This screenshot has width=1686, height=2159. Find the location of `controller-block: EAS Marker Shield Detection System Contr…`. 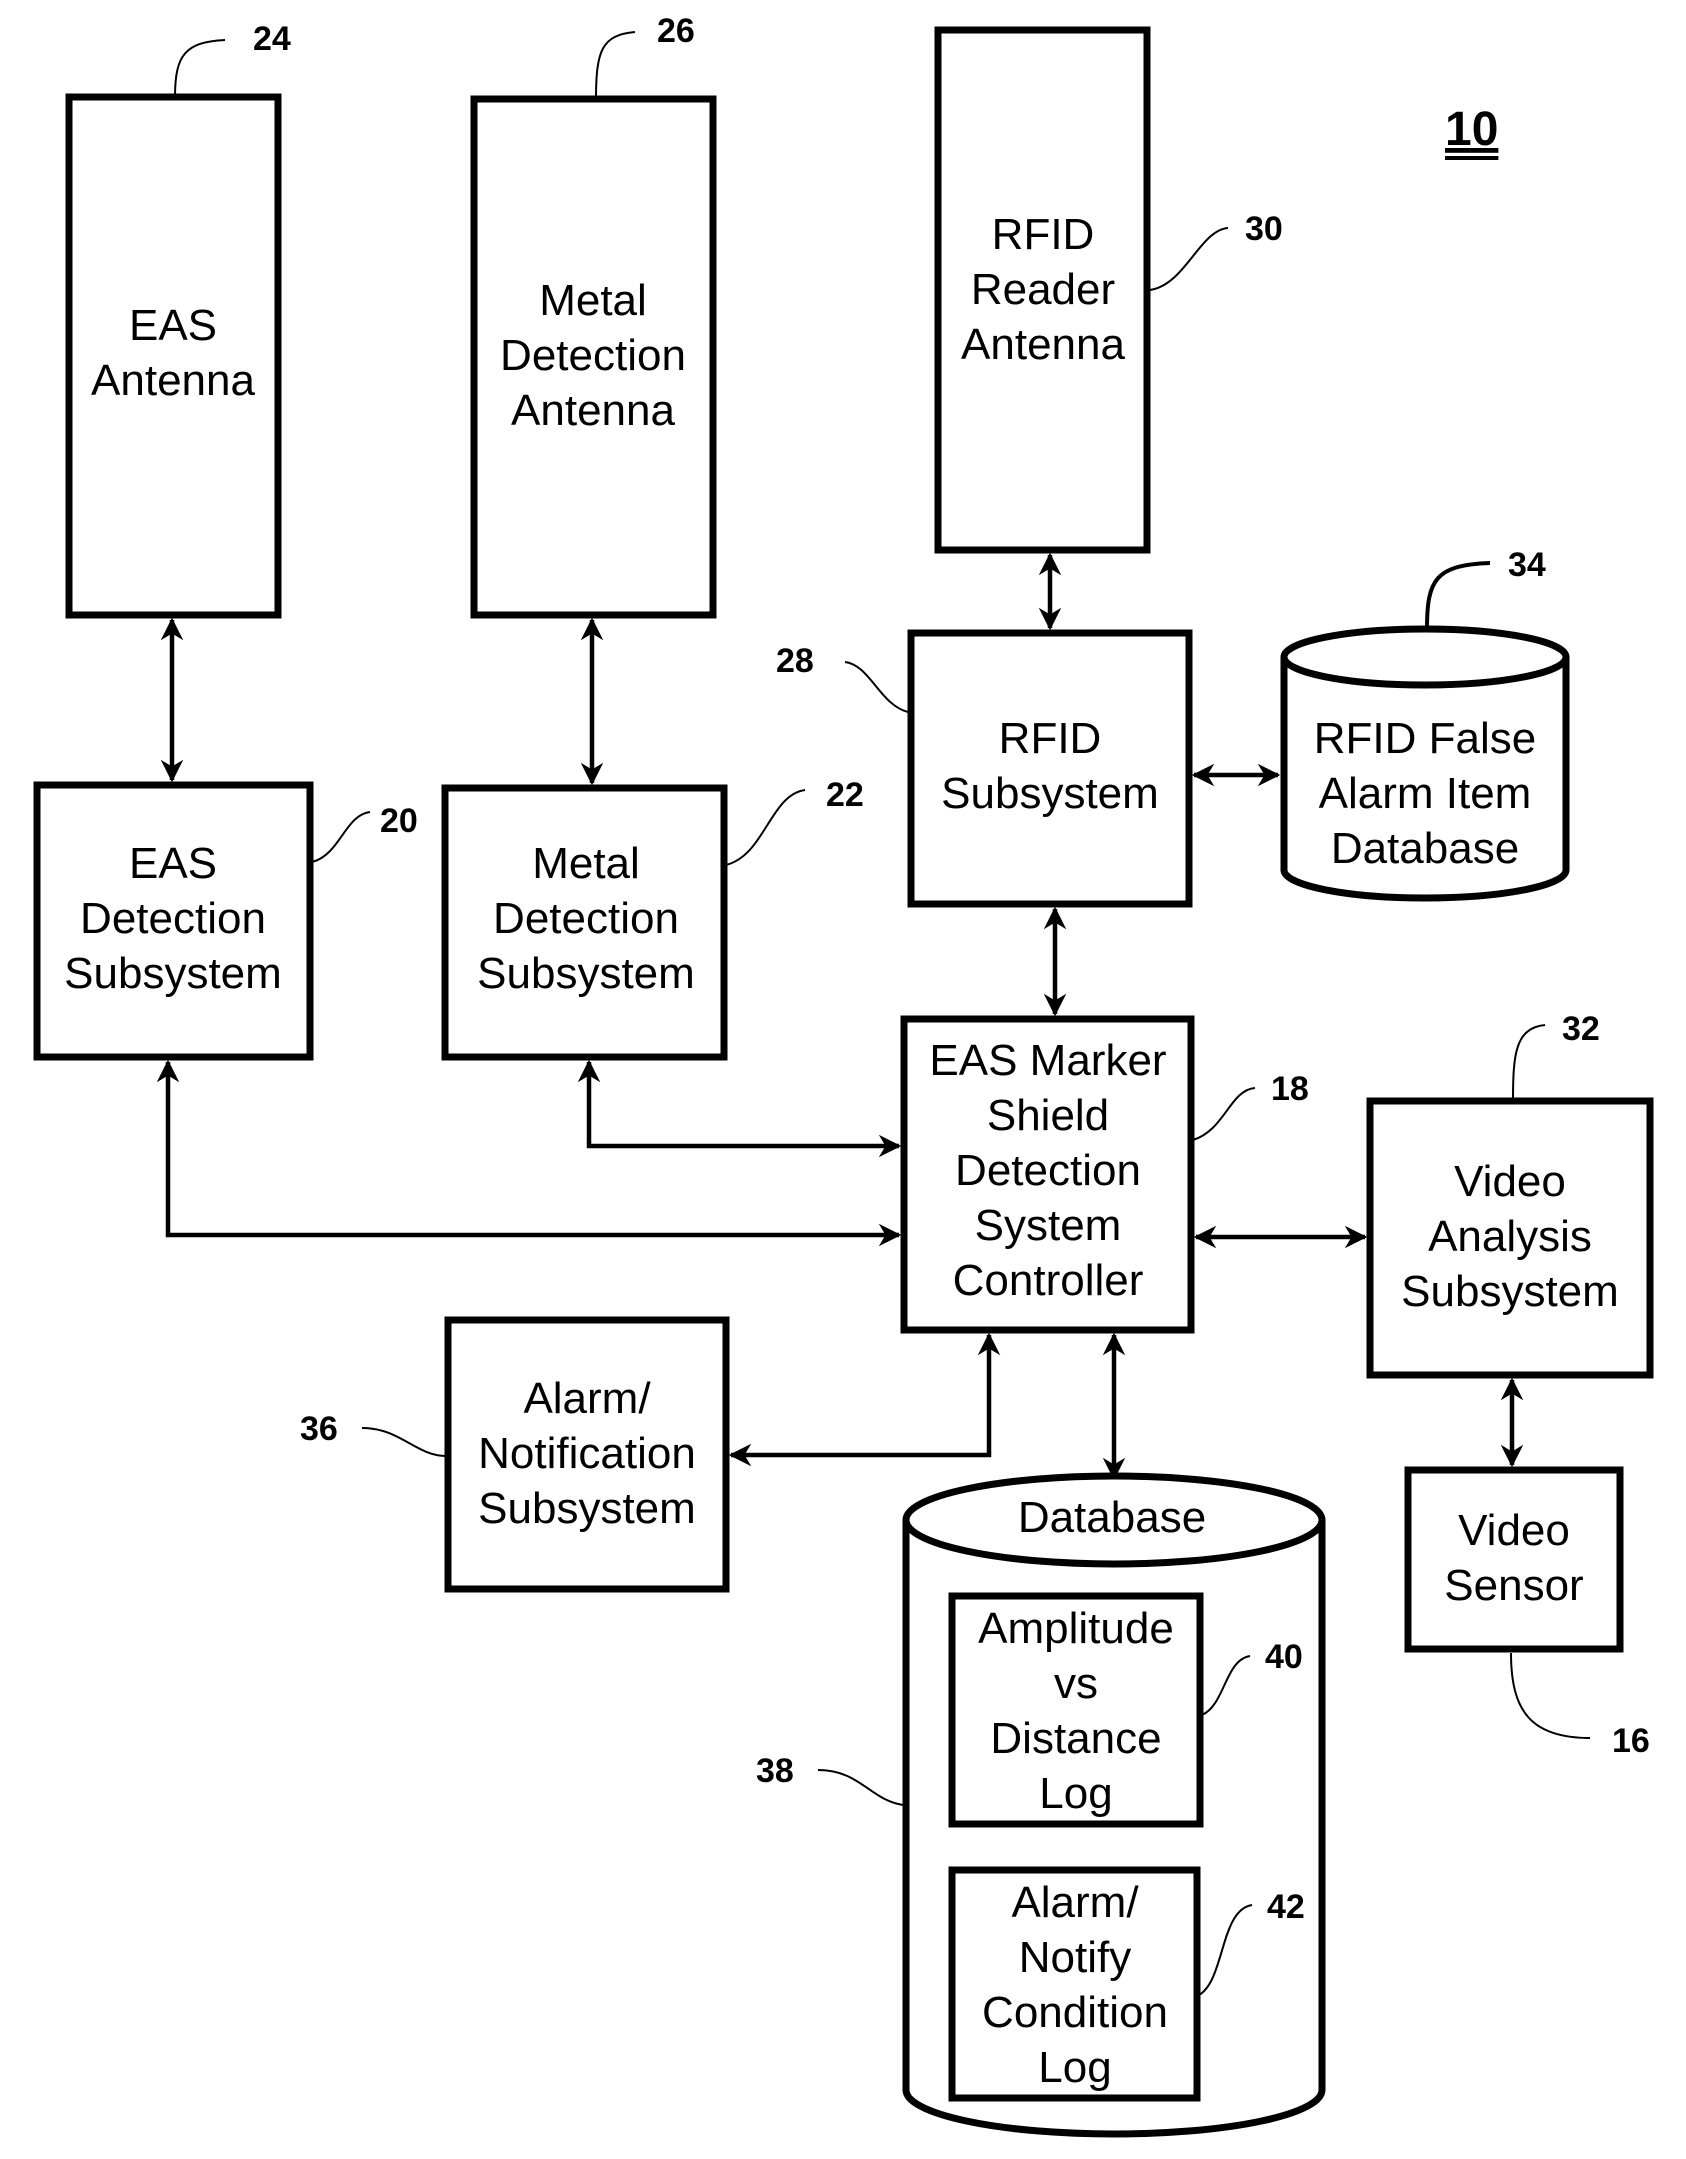

controller-block: EAS Marker Shield Detection System Contr… is located at coordinates (1104, 1174).